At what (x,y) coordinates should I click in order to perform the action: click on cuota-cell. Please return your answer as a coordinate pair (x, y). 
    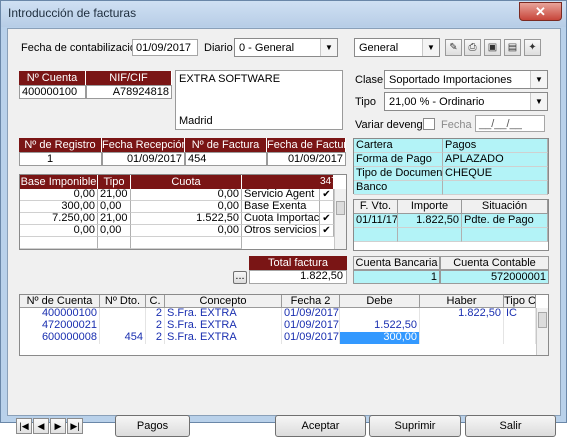
    Looking at the image, I should click on (186, 243).